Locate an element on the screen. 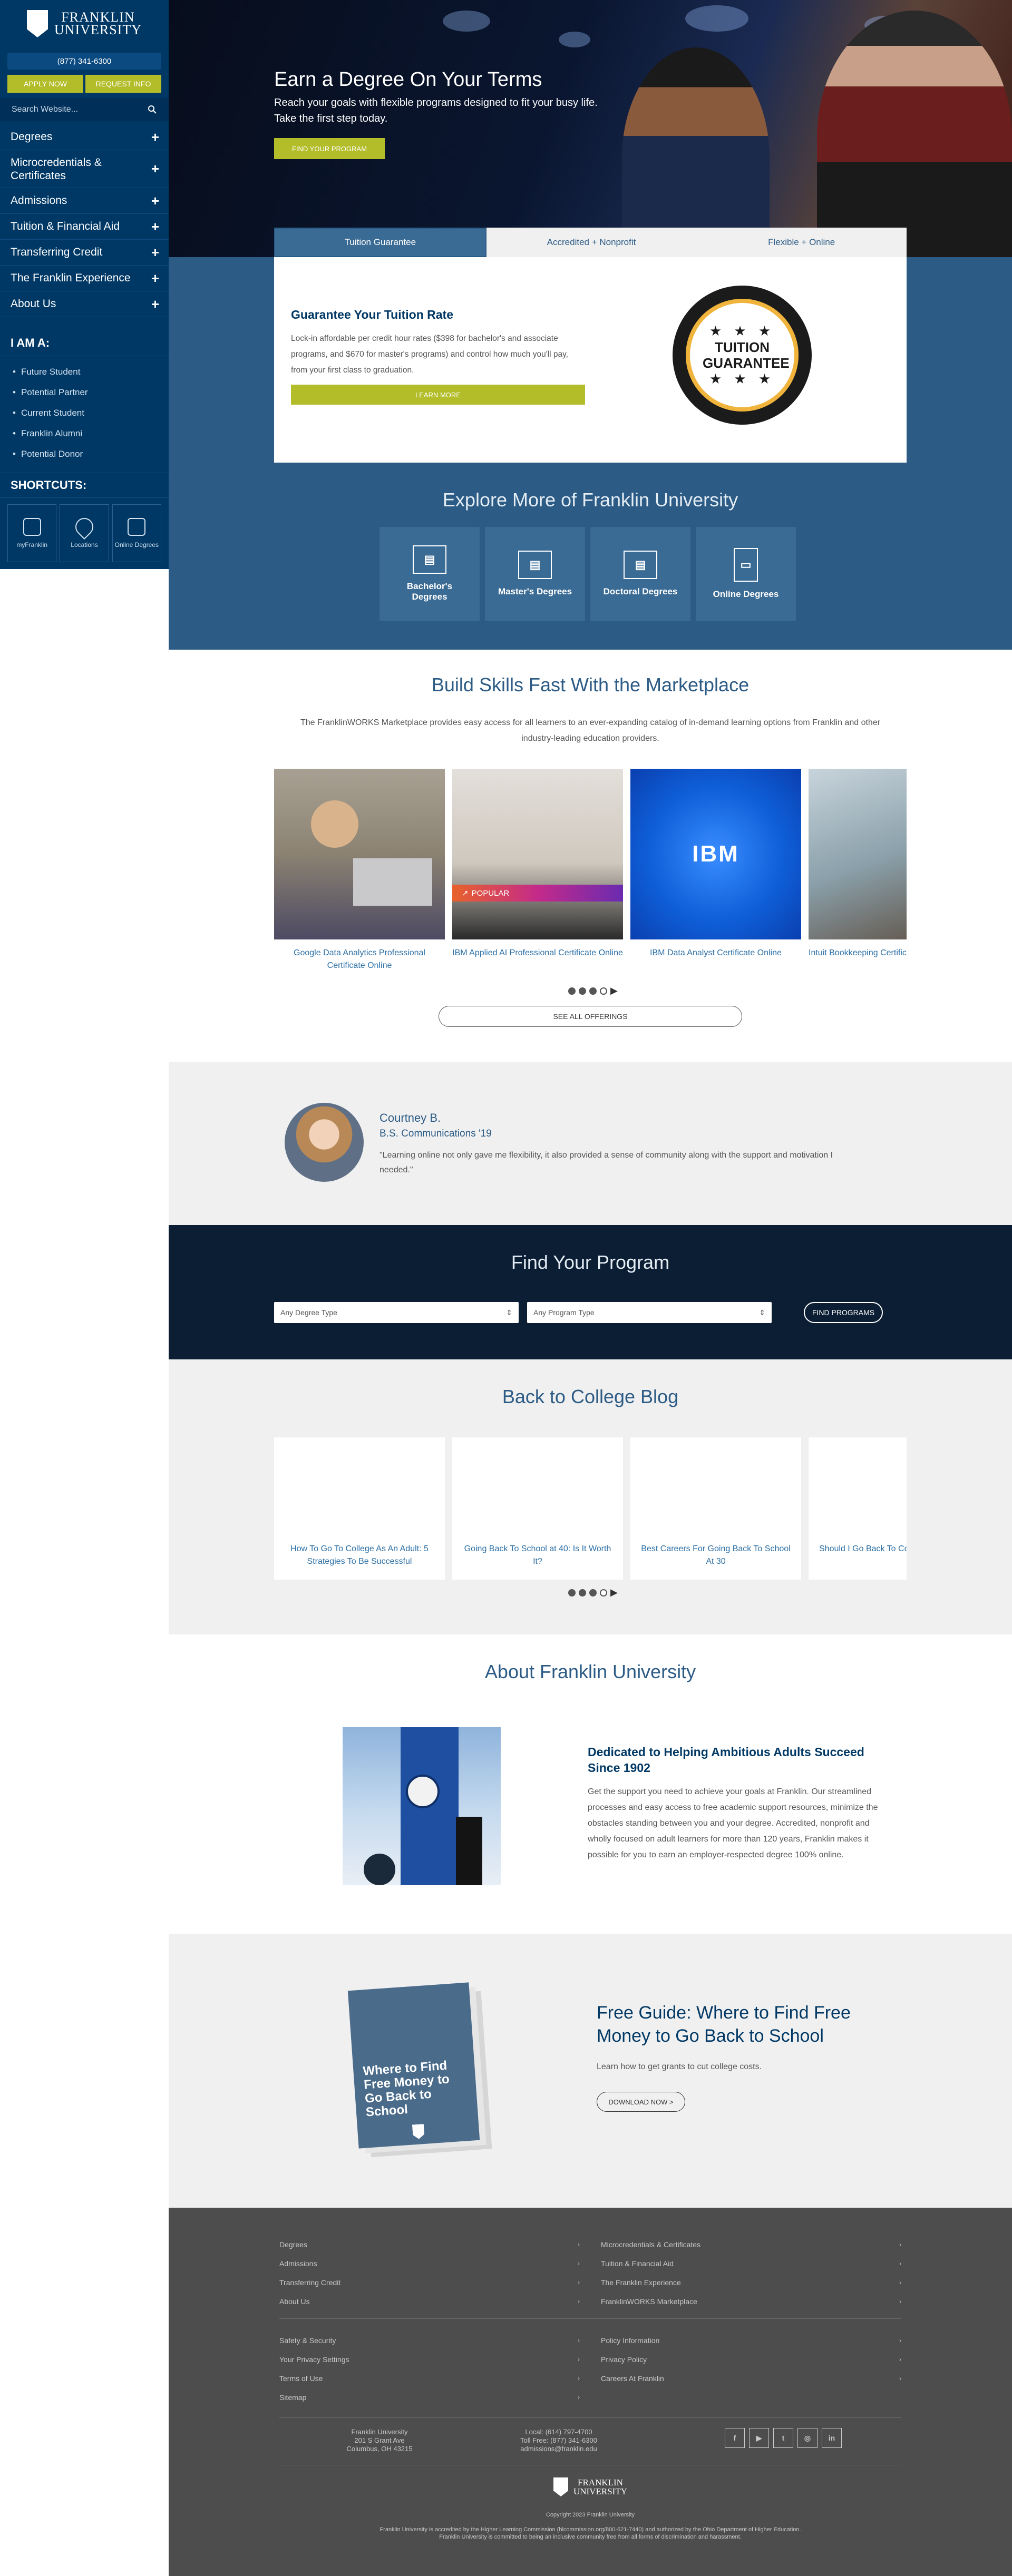  explore-bachelors: ▤ Bachelor's Degrees is located at coordinates (430, 574).